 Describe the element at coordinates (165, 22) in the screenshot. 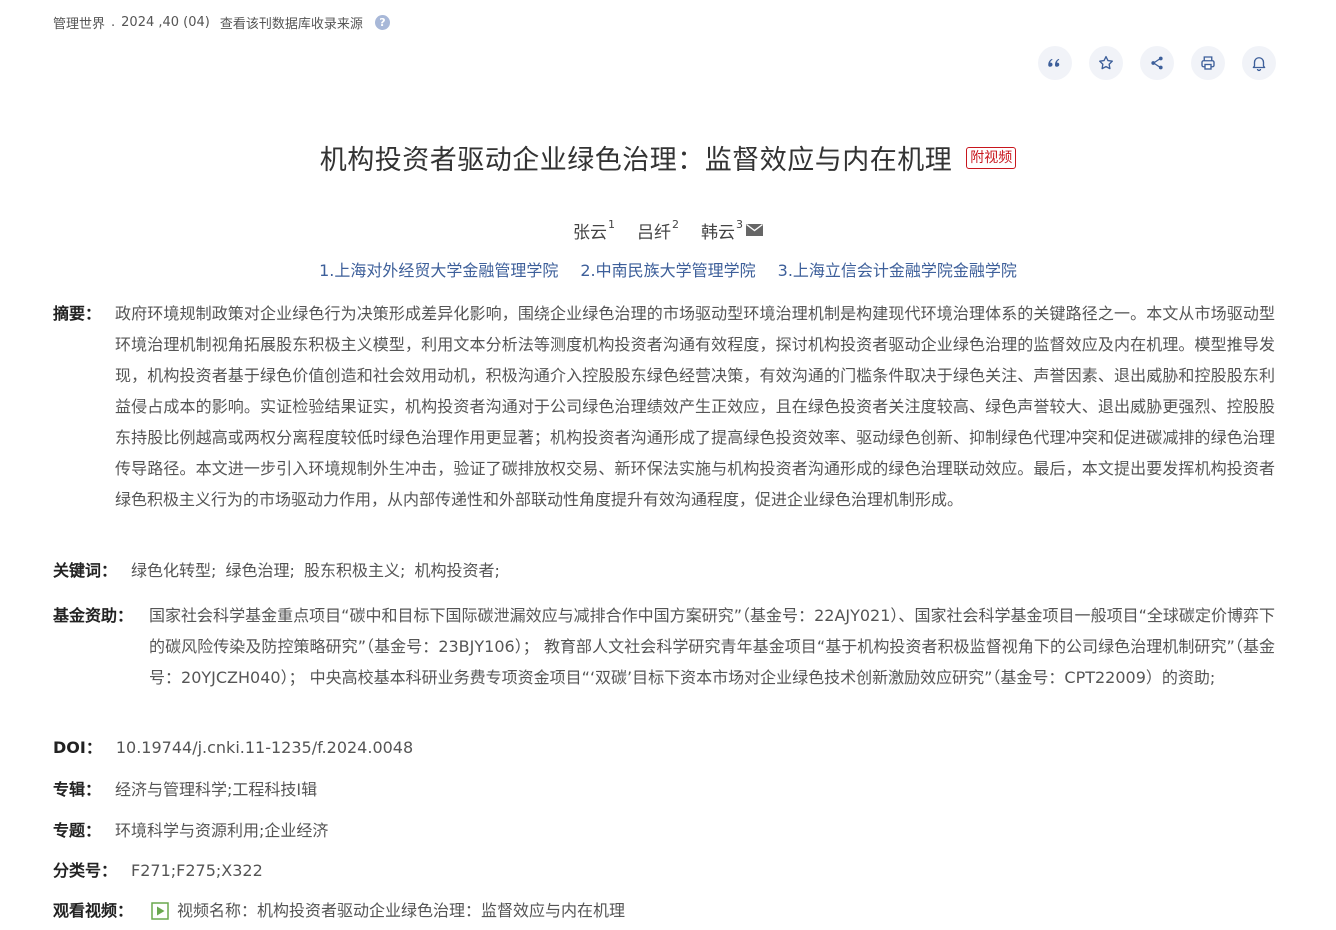

I see `issue-link: 2024 ,40 (04)` at that location.